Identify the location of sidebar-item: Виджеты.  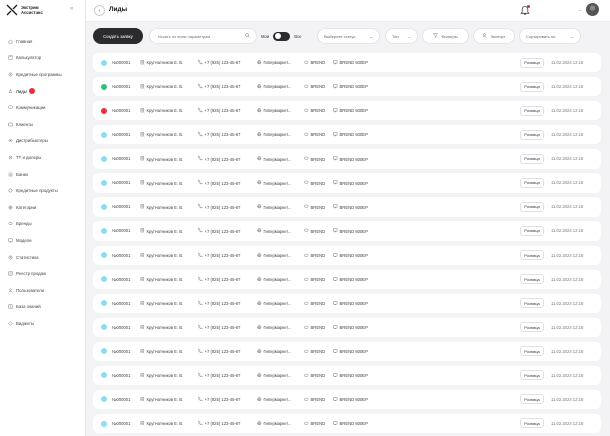
(44, 323).